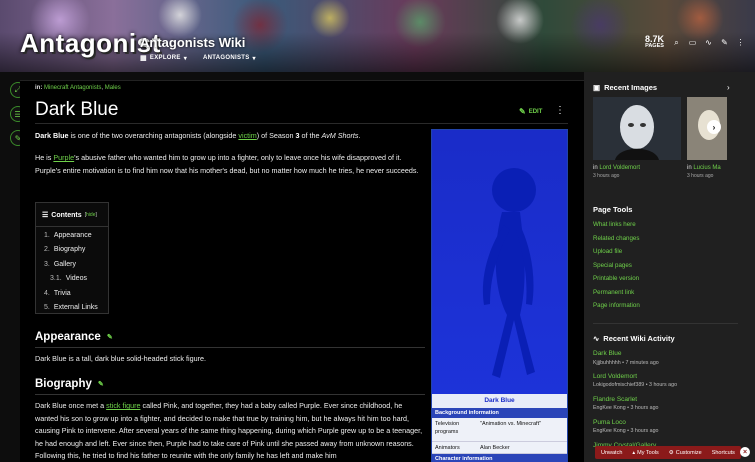 Image resolution: width=755 pixels, height=462 pixels. Describe the element at coordinates (634, 338) in the screenshot. I see `recent-activity-heading: ∿ Recent Wiki Activity` at that location.